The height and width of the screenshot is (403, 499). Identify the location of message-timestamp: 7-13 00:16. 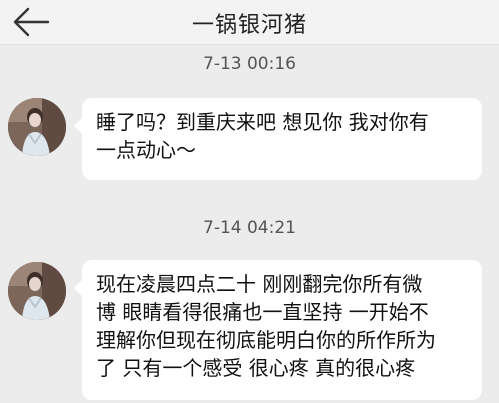
(249, 64).